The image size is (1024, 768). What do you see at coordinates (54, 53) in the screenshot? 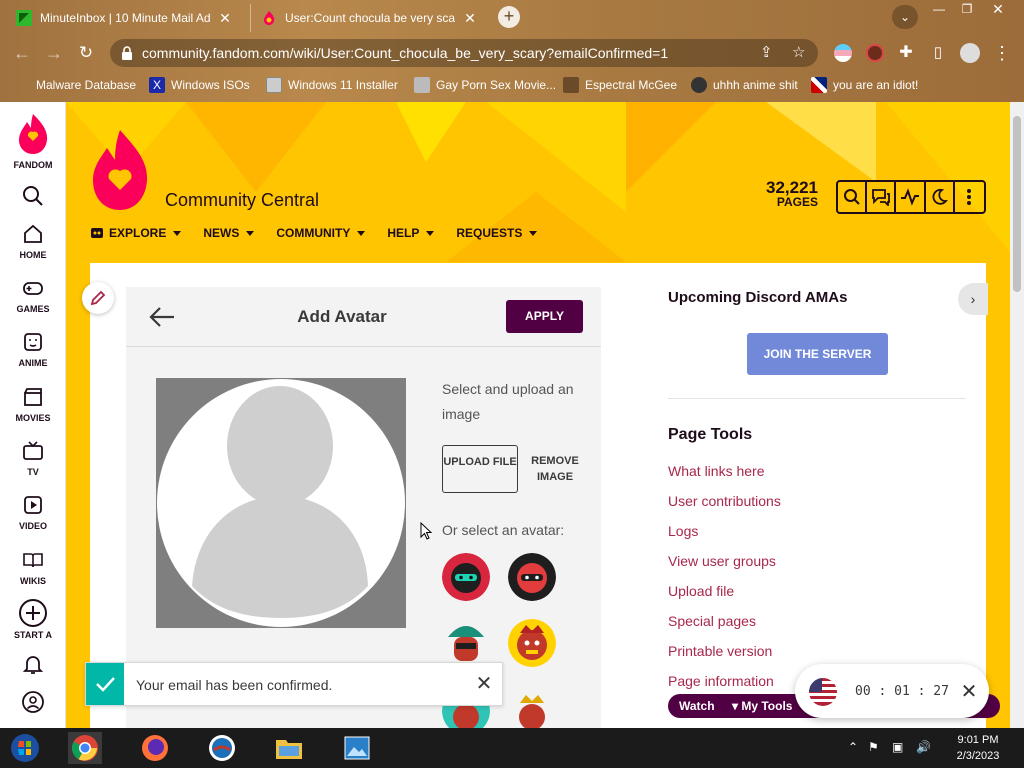
I see `forward-icon: →` at bounding box center [54, 53].